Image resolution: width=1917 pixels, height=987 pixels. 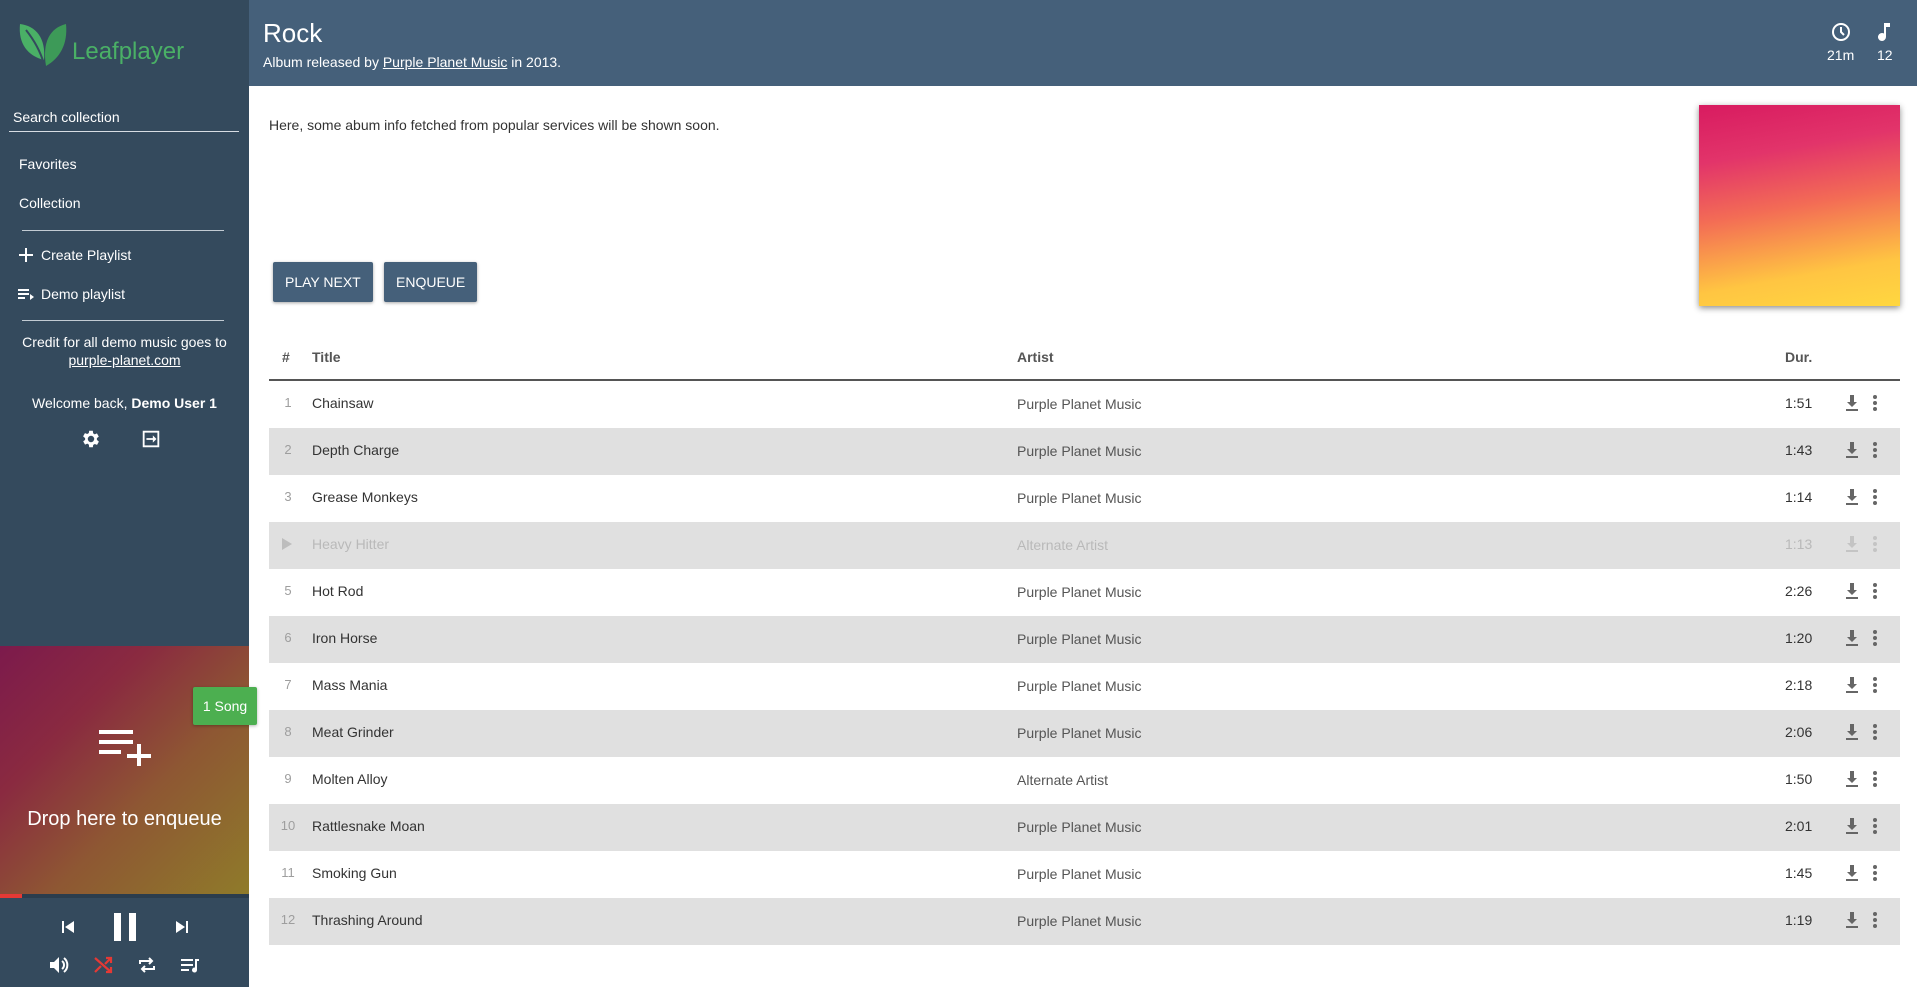 What do you see at coordinates (343, 403) in the screenshot?
I see `track-title: Chainsaw` at bounding box center [343, 403].